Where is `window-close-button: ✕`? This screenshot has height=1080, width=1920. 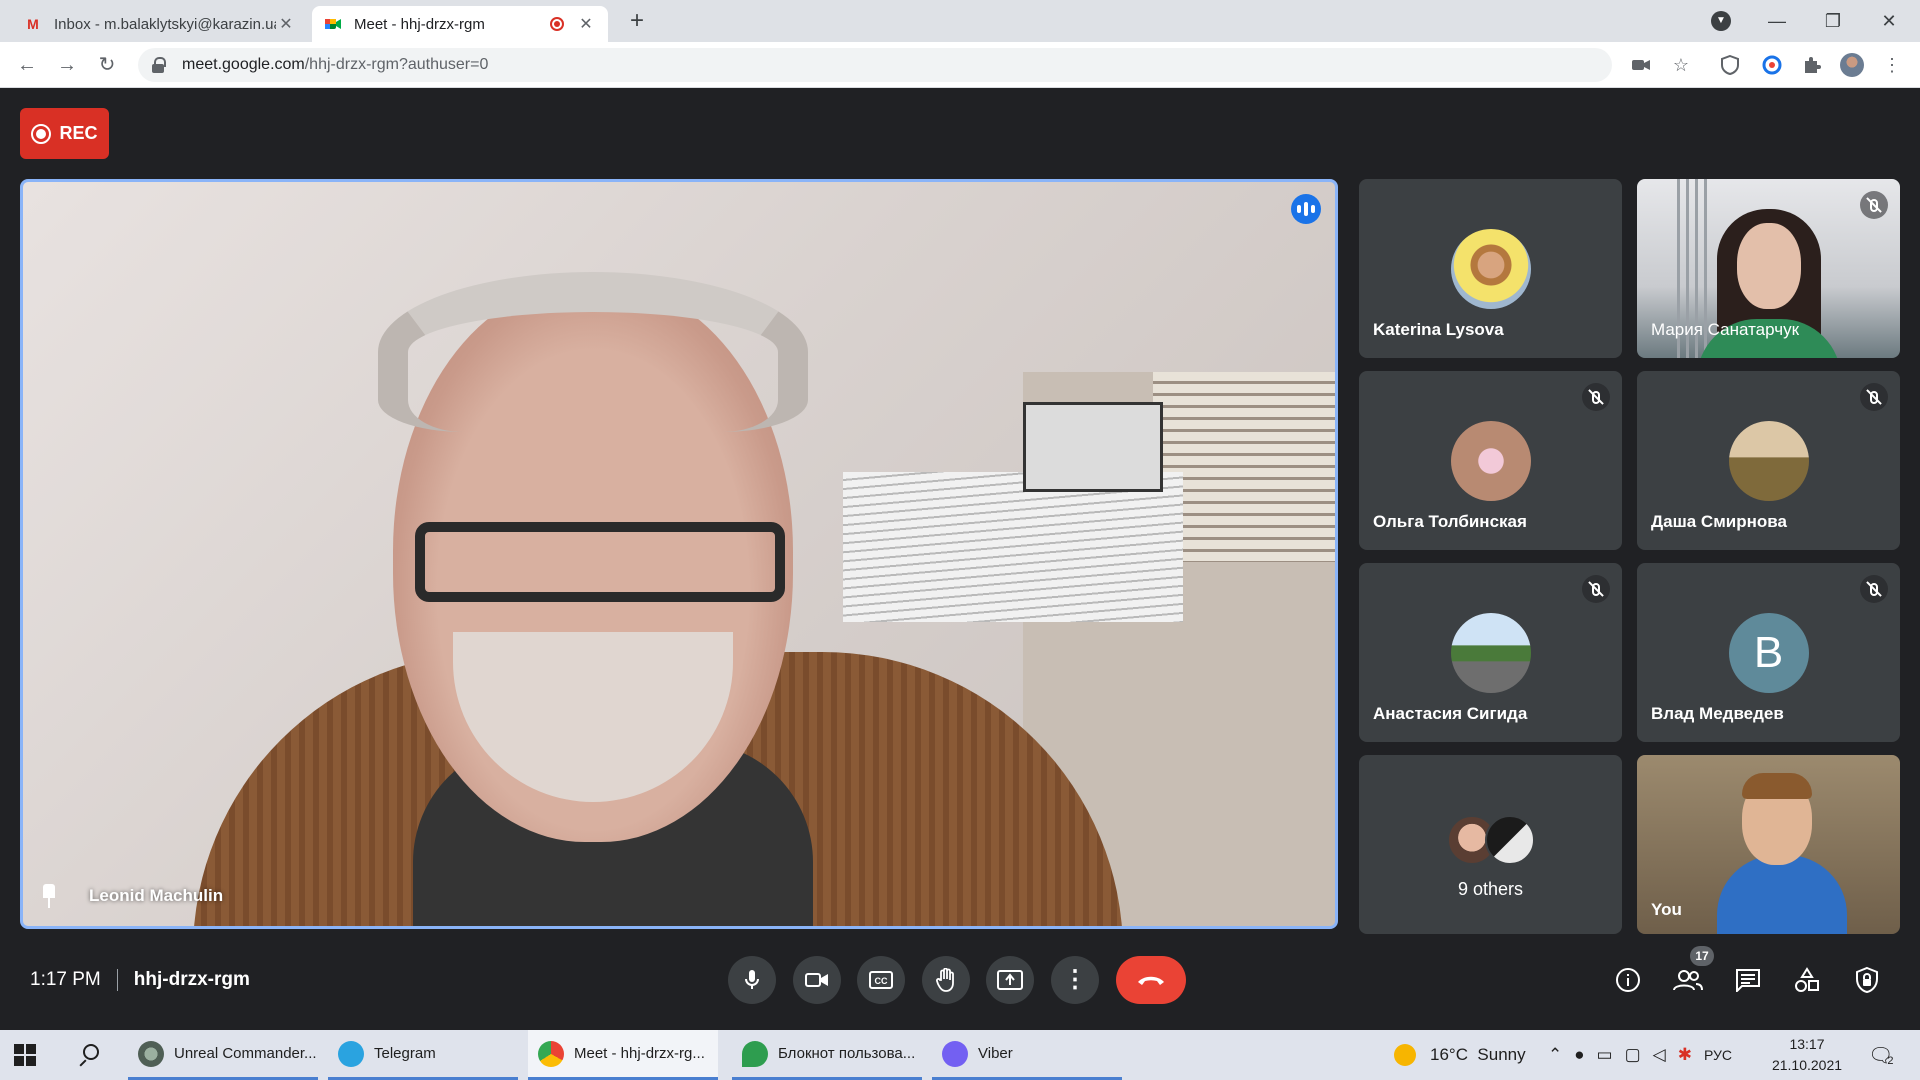 window-close-button: ✕ is located at coordinates (1889, 21).